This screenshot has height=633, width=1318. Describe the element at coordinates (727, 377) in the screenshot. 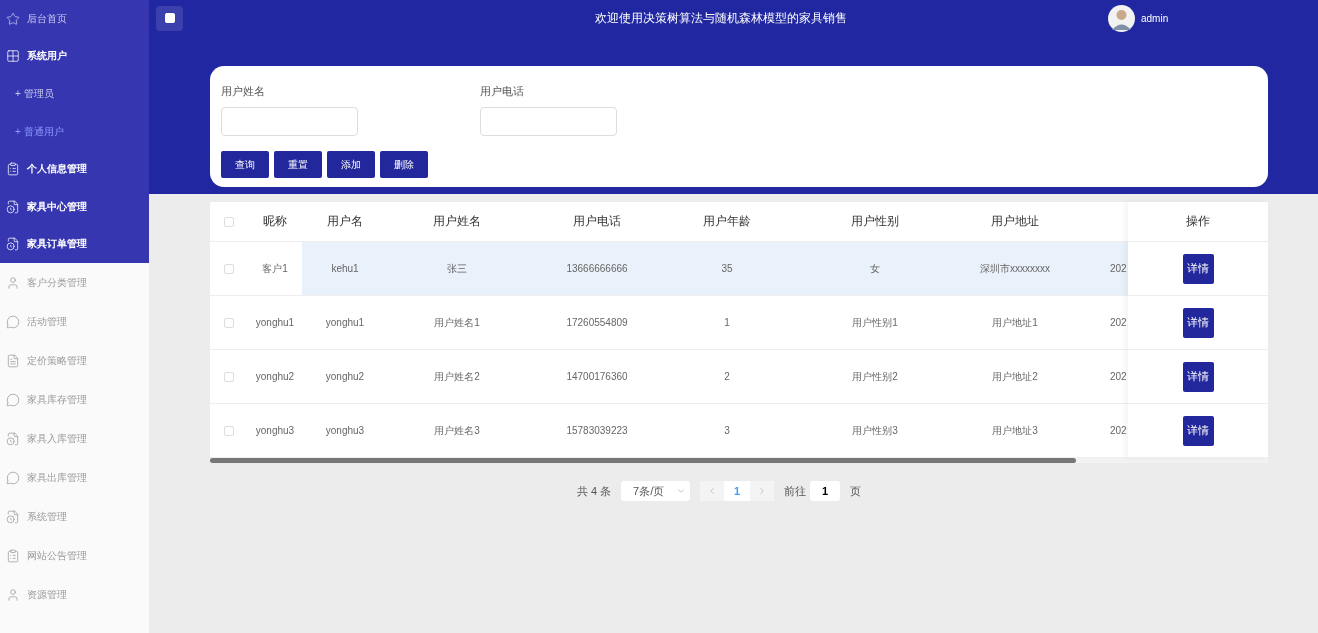

I see `table-cell-text: 2` at that location.